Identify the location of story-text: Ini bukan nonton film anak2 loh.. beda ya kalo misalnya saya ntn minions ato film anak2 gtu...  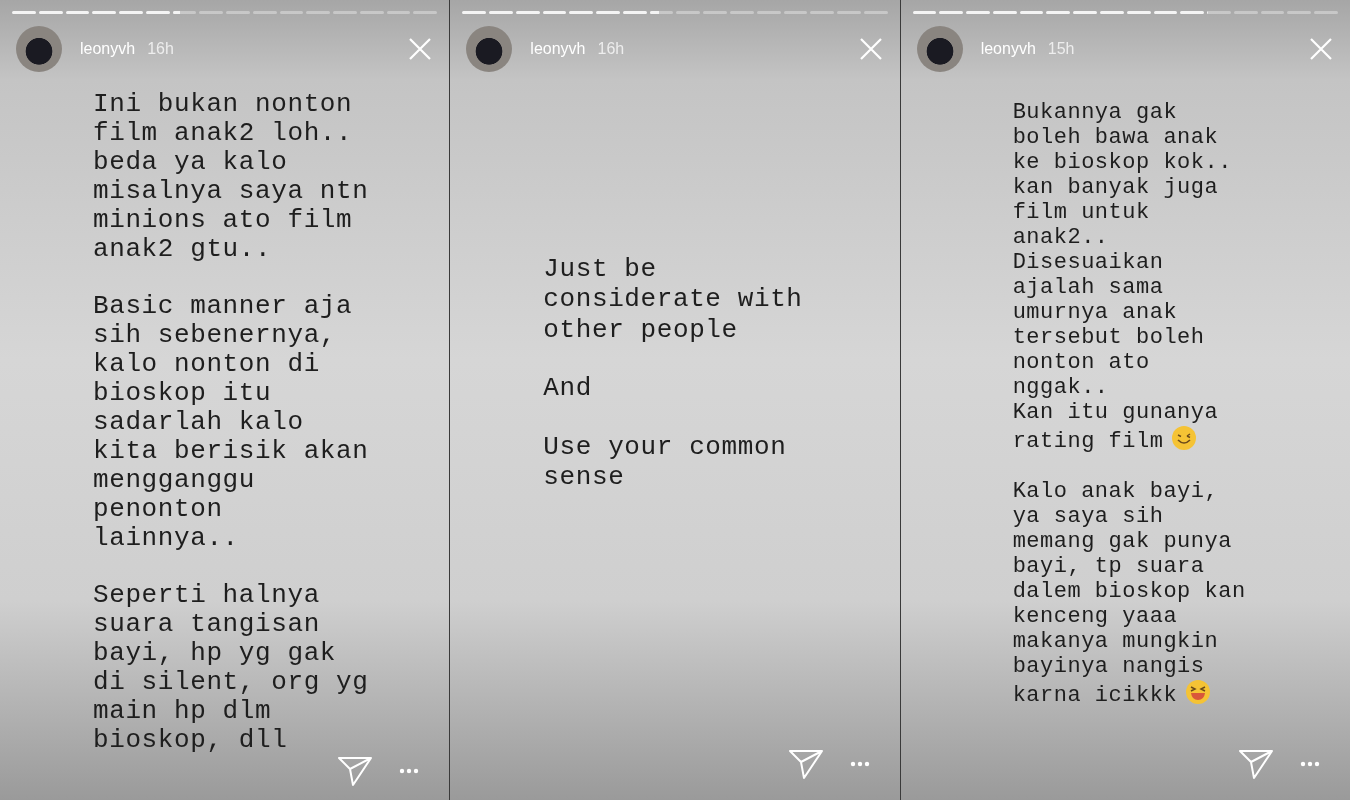
(231, 177).